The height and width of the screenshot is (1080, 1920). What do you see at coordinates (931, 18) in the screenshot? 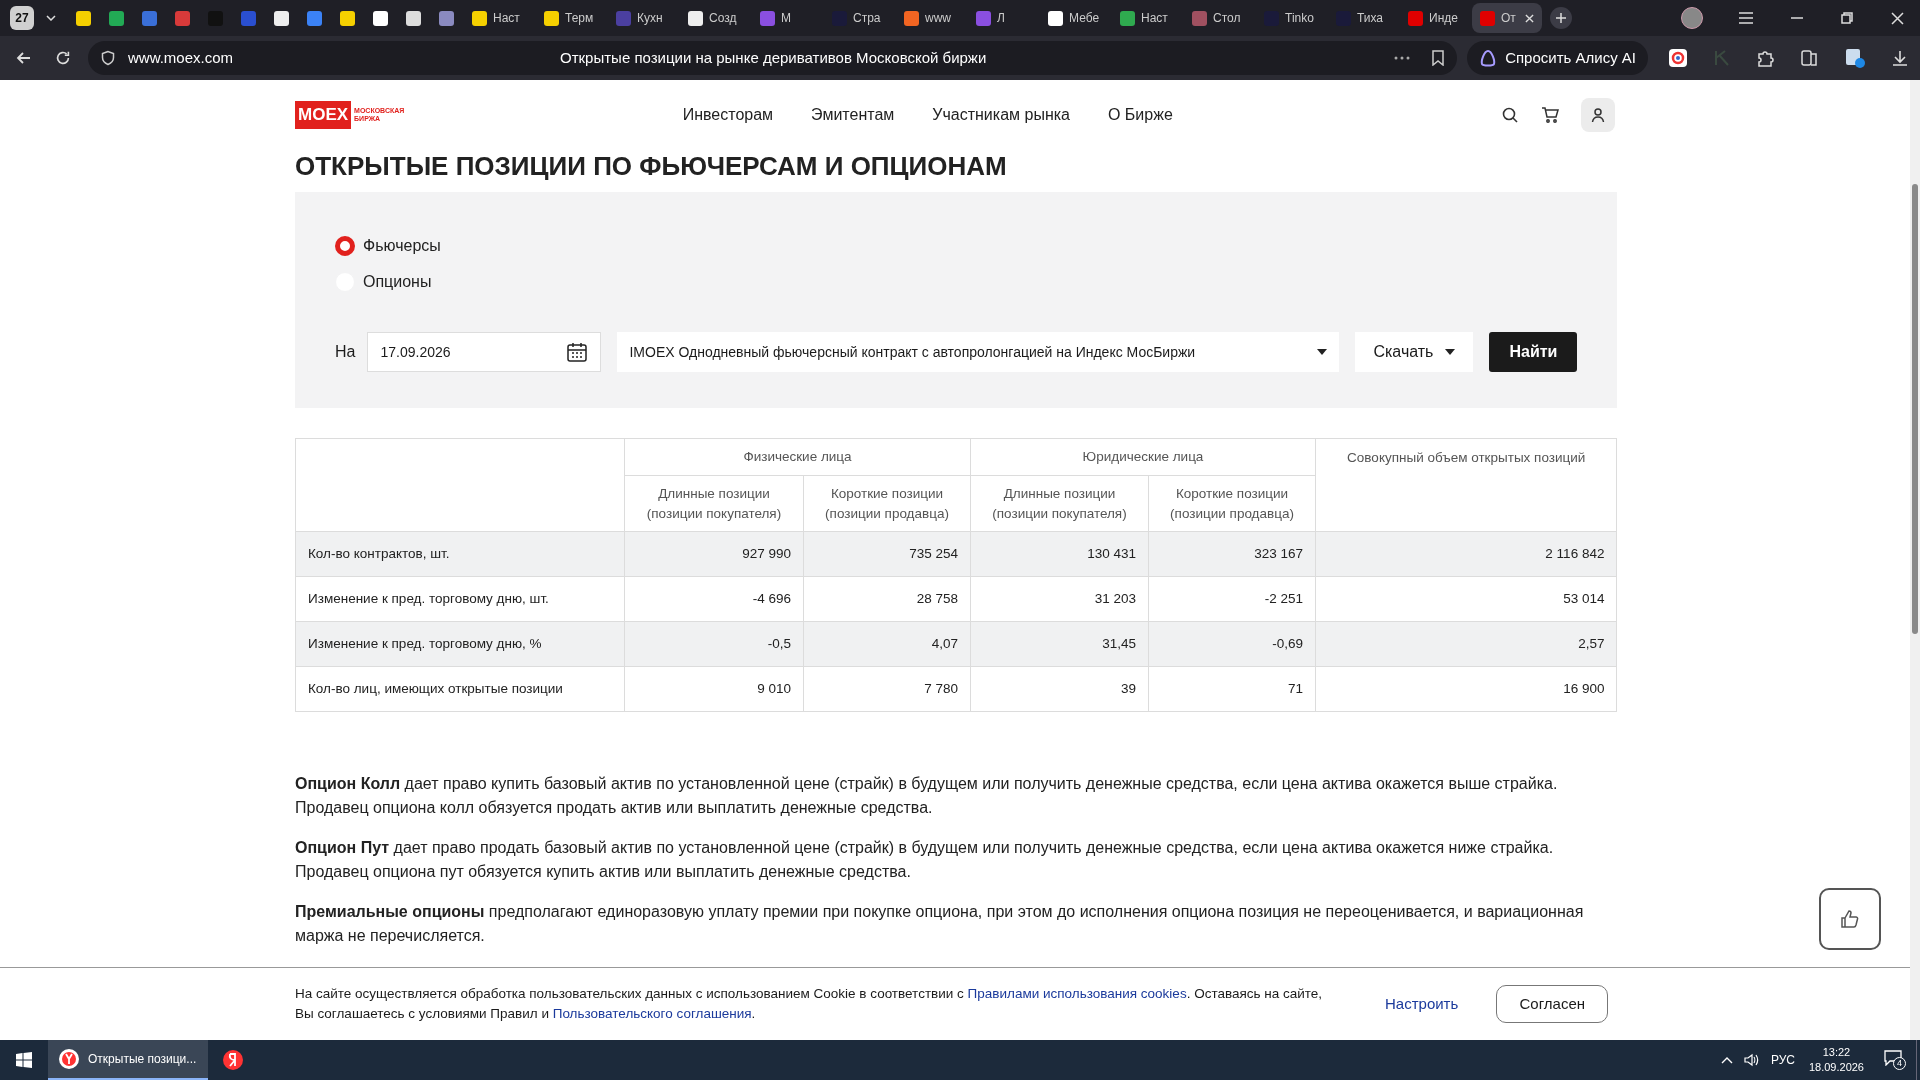
I see `browser-tab: www` at bounding box center [931, 18].